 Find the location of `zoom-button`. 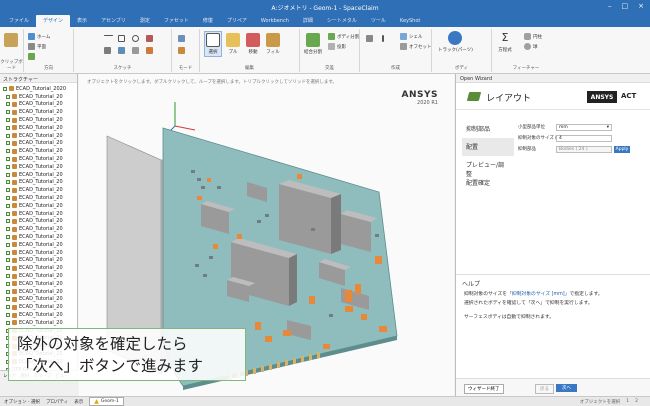

zoom-button is located at coordinates (31, 56).